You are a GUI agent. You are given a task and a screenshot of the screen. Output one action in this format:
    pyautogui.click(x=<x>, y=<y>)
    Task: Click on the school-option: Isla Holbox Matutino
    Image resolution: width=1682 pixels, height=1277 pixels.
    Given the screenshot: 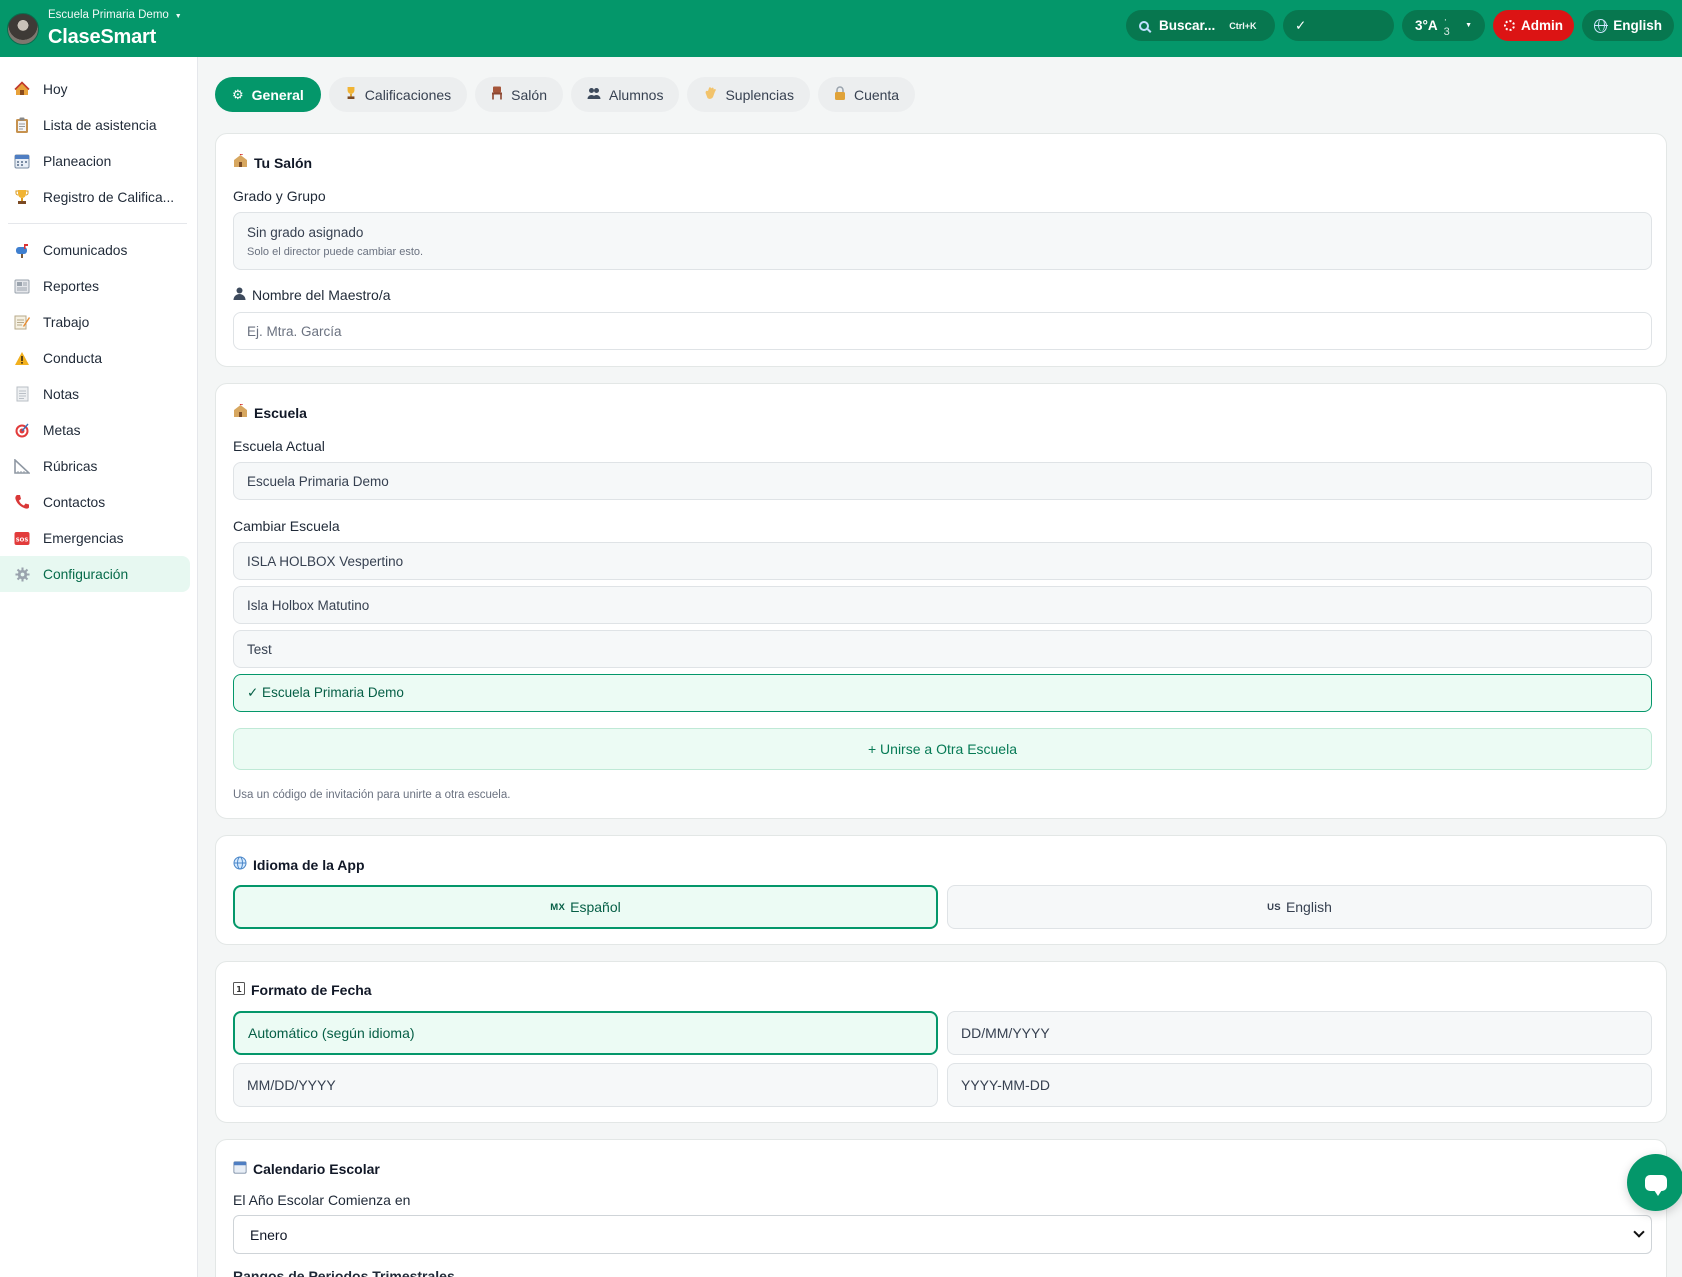 What is the action you would take?
    pyautogui.click(x=942, y=605)
    